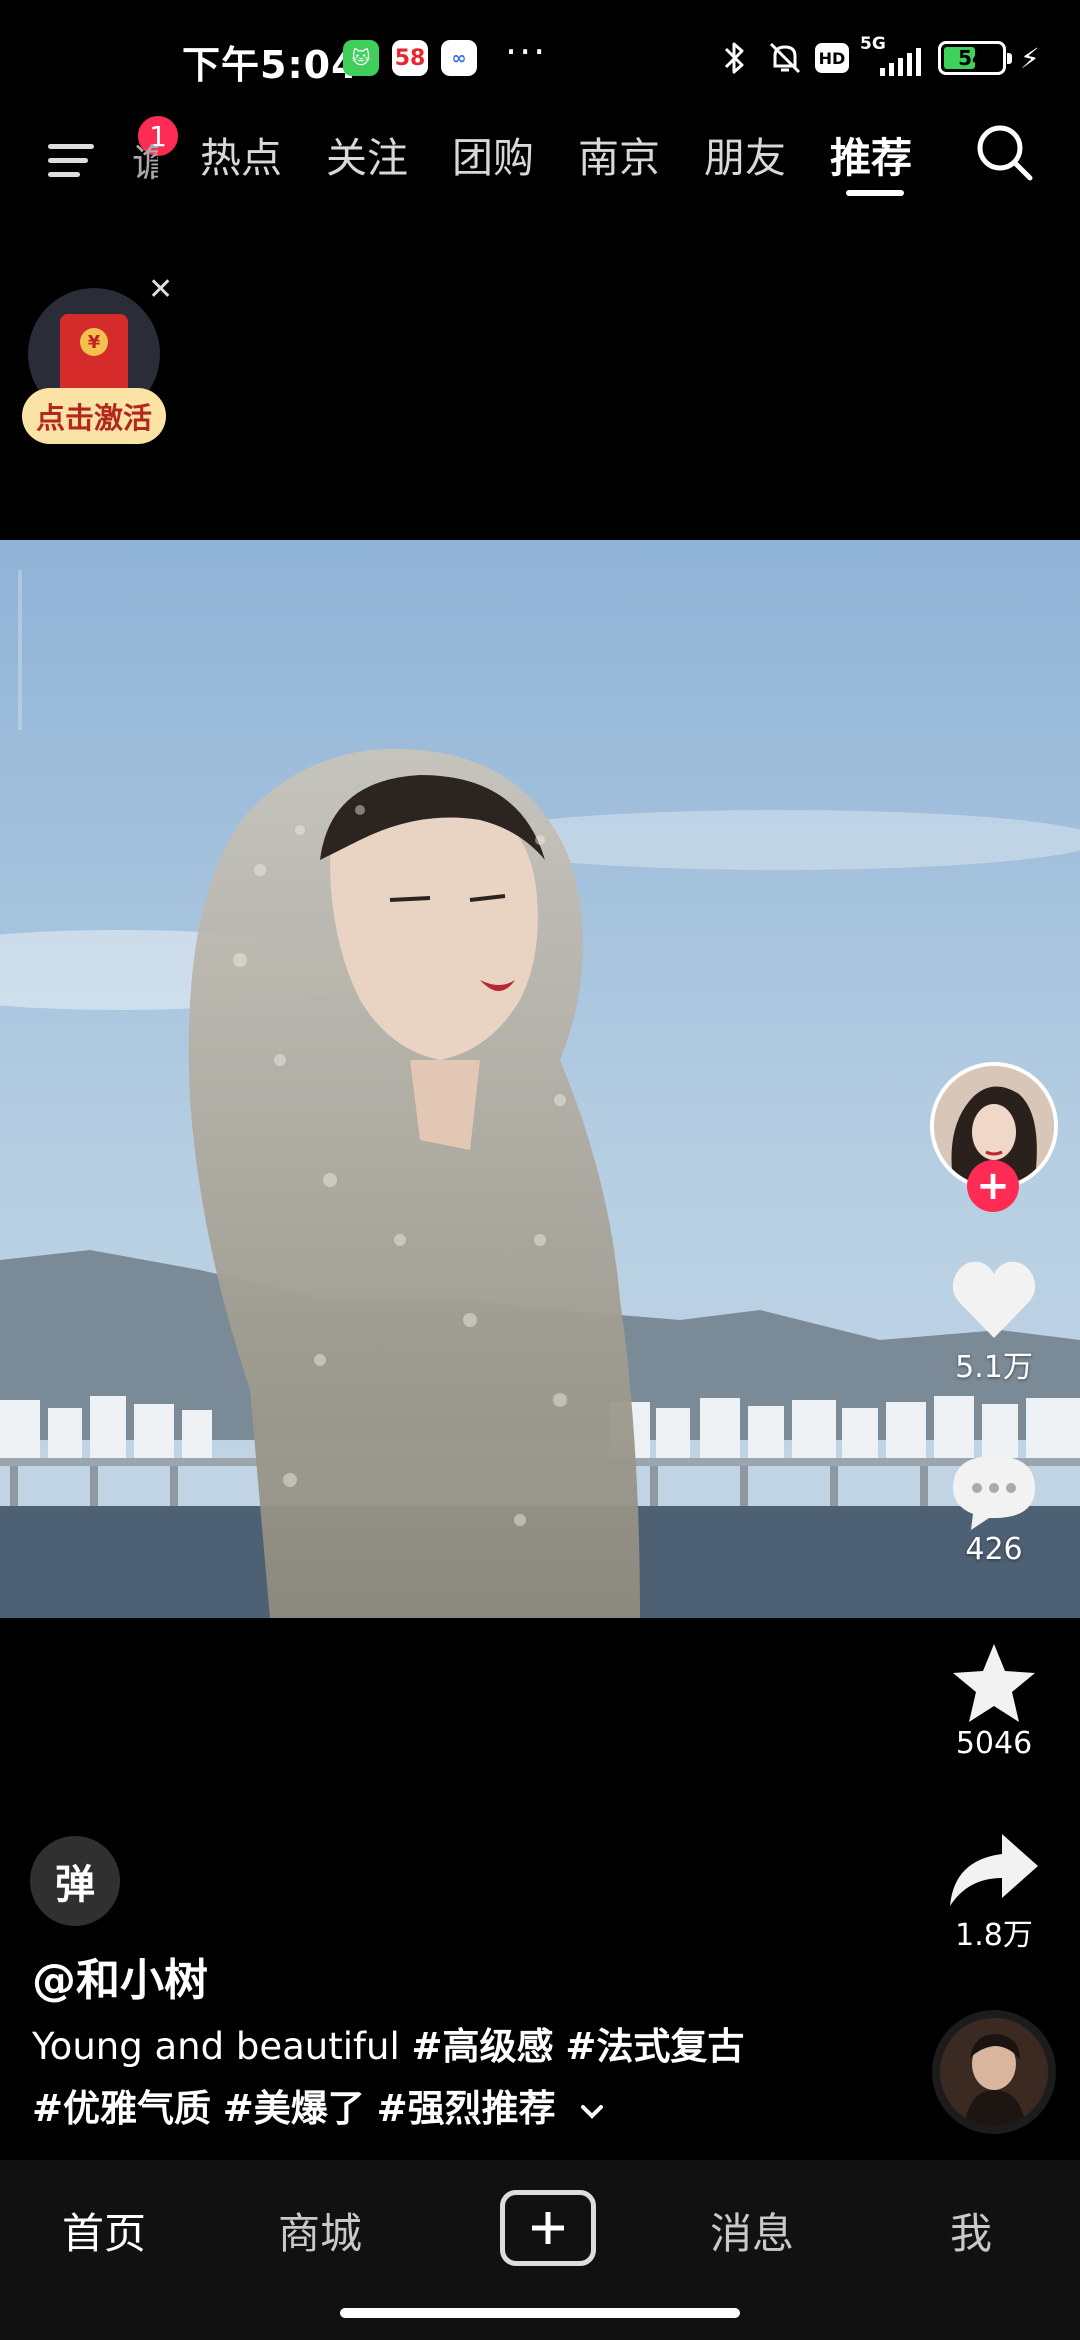  I want to click on music-disc, so click(994, 2072).